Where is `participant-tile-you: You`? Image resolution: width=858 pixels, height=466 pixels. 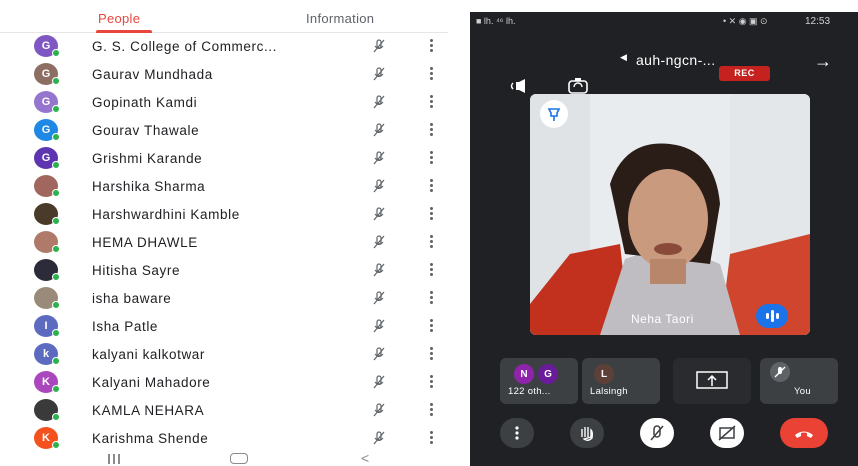
participant-tile-you: You is located at coordinates (799, 381).